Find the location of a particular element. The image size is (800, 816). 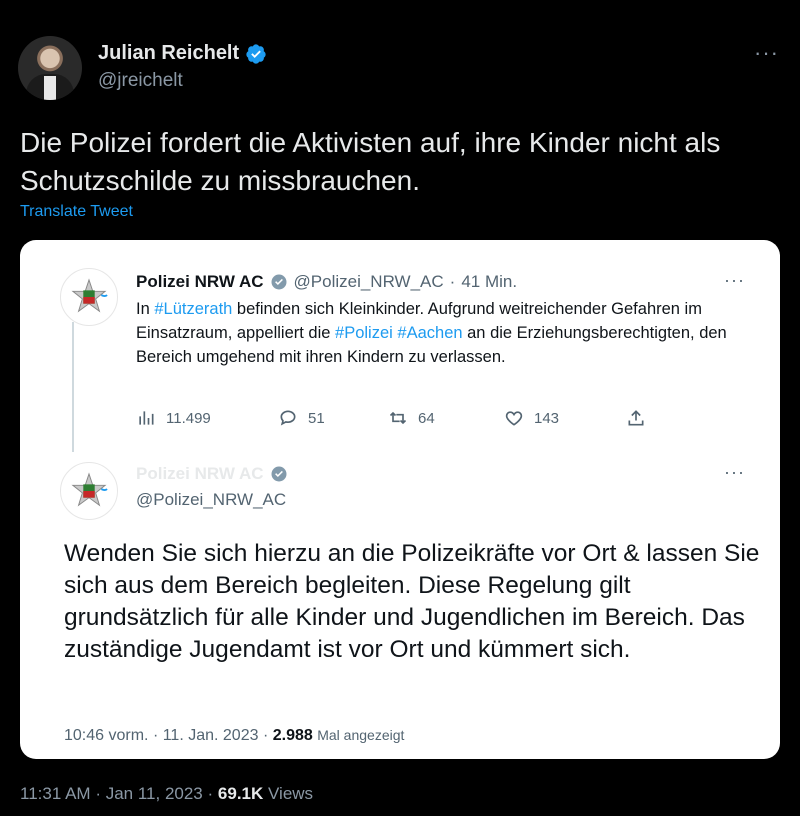

quoted-text-prefix: In is located at coordinates (145, 309).